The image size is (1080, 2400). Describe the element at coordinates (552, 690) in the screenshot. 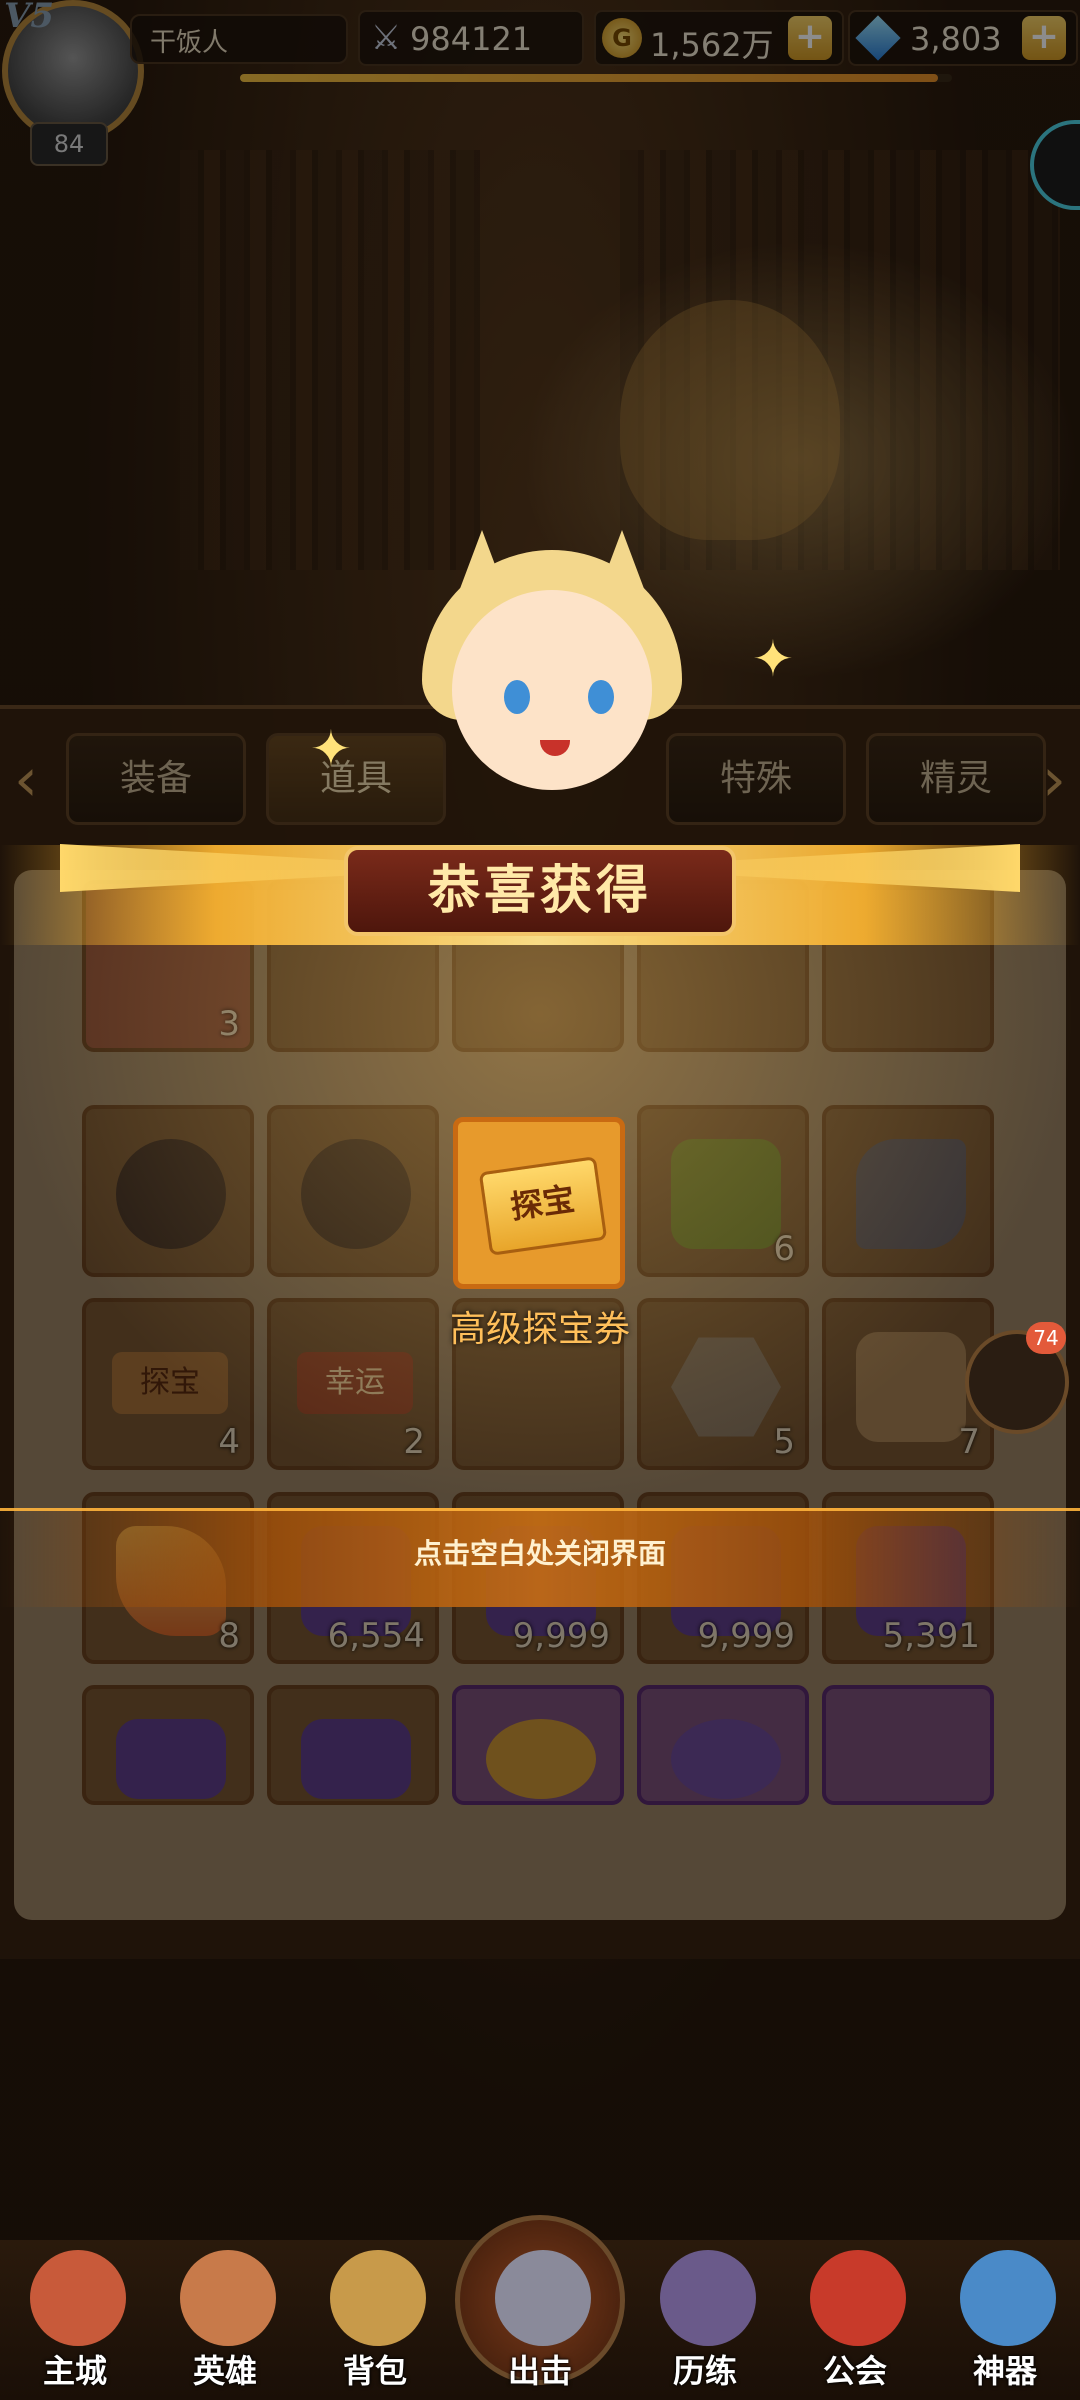

I see `mascot-face` at that location.